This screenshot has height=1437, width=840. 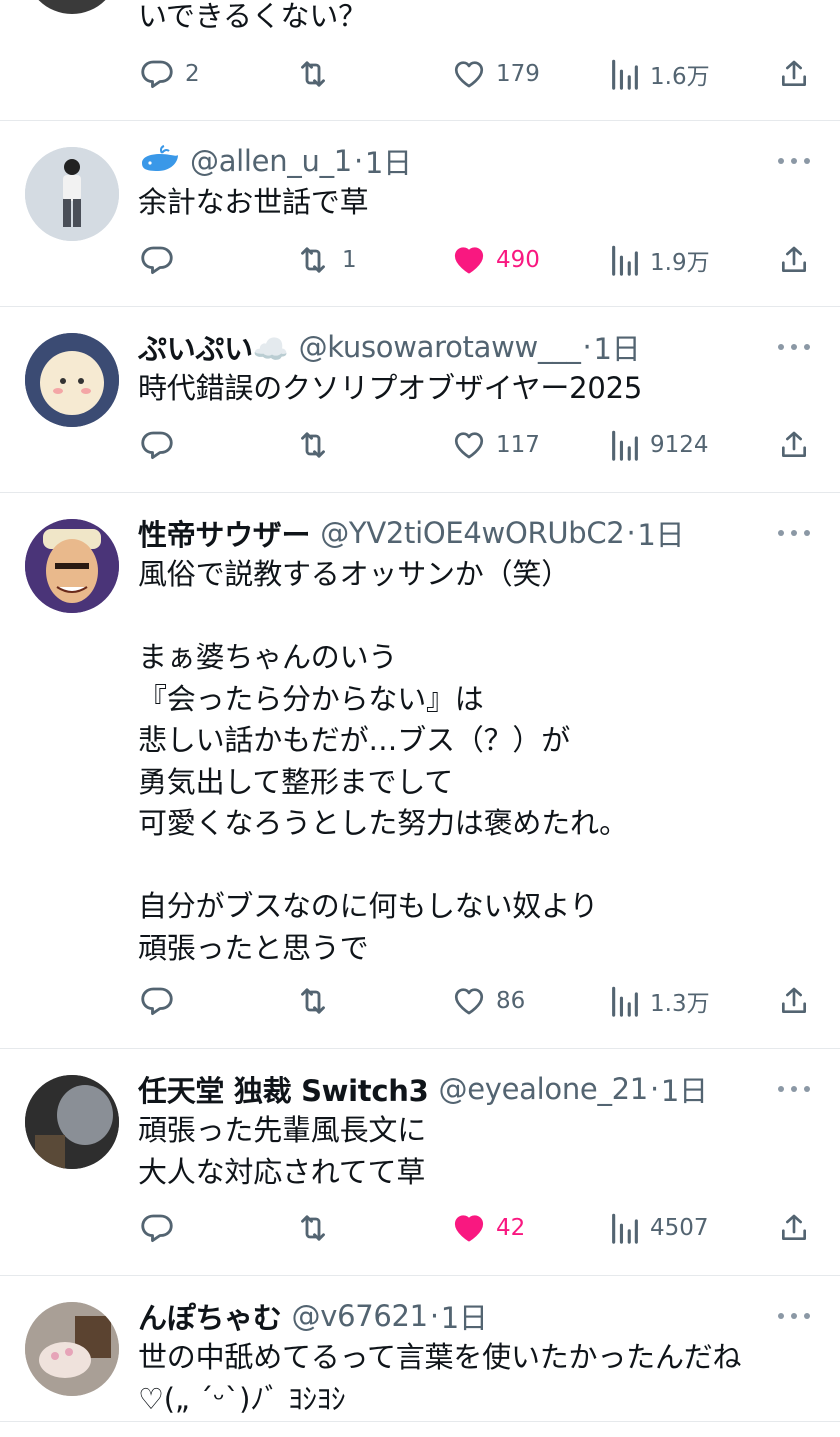 What do you see at coordinates (511, 1001) in the screenshot?
I see `like-count: 86` at bounding box center [511, 1001].